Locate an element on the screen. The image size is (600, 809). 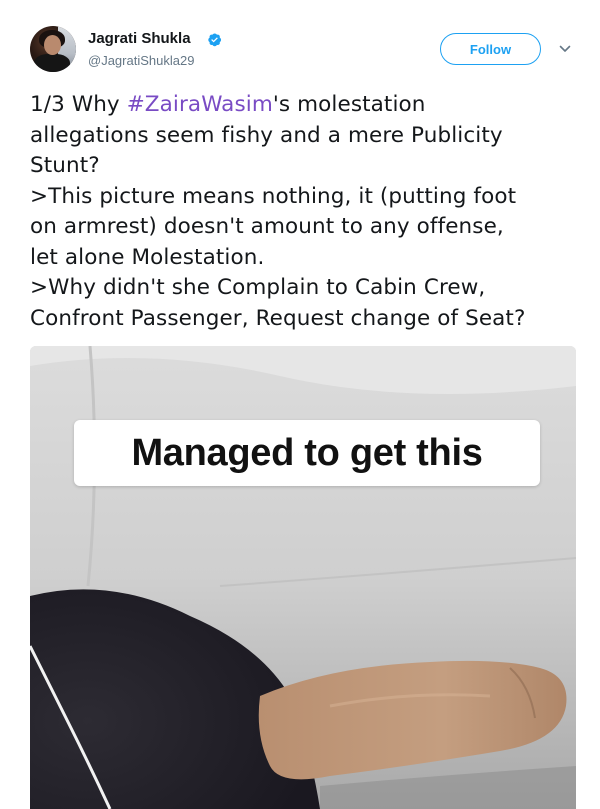
verified-badge-icon is located at coordinates (215, 40).